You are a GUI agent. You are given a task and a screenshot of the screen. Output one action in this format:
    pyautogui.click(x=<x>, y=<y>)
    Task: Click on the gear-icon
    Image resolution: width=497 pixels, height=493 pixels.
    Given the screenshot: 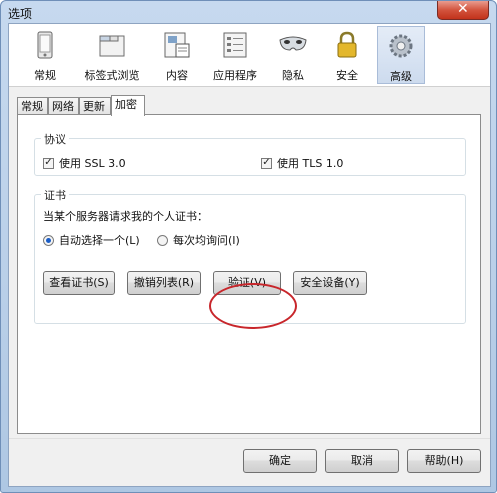 What is the action you would take?
    pyautogui.click(x=401, y=46)
    